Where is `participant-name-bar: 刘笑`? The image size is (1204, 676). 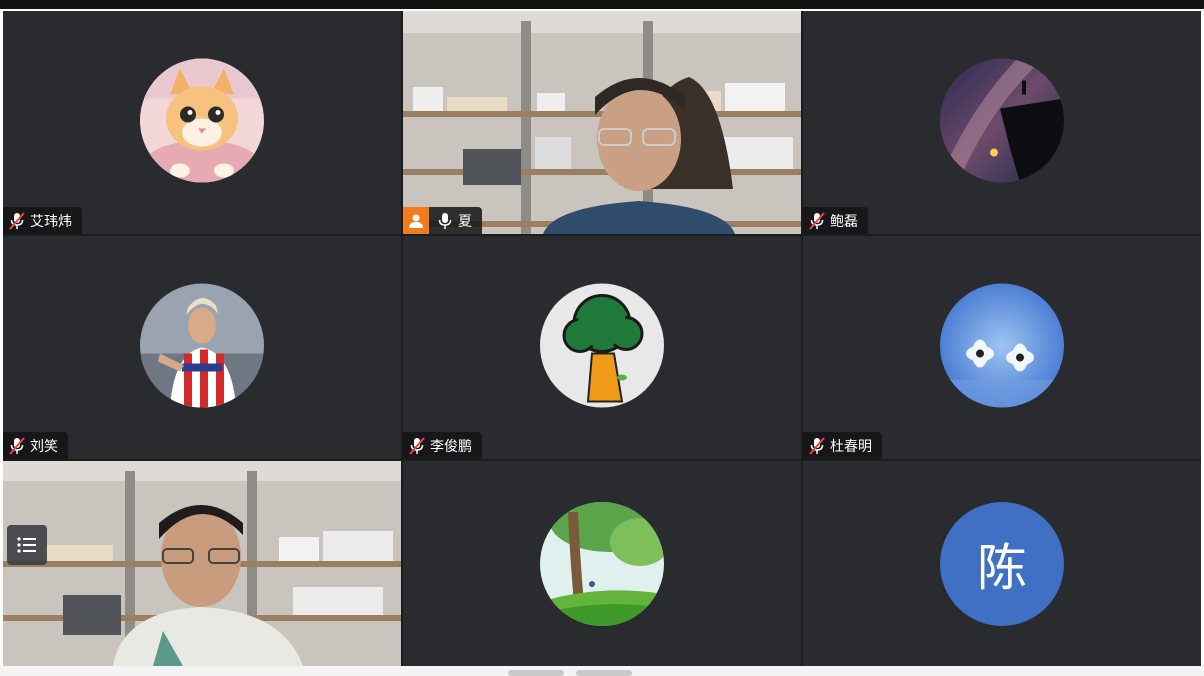
participant-name-bar: 刘笑 is located at coordinates (35, 445).